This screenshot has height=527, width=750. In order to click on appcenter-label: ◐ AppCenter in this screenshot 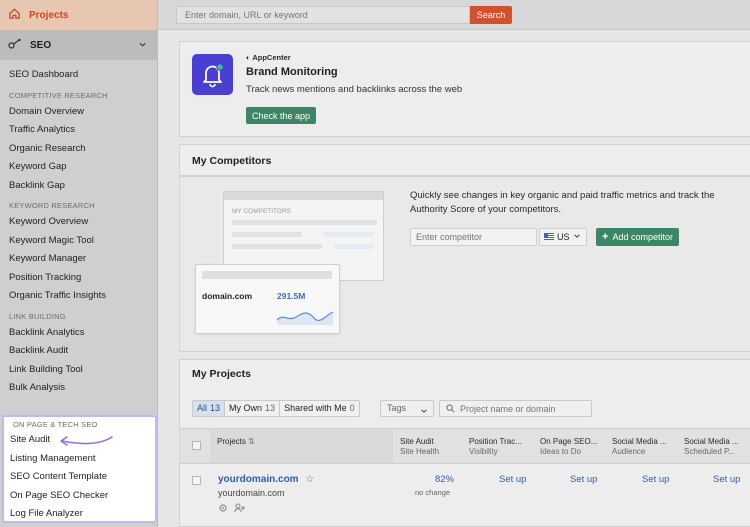, I will do `click(268, 57)`.